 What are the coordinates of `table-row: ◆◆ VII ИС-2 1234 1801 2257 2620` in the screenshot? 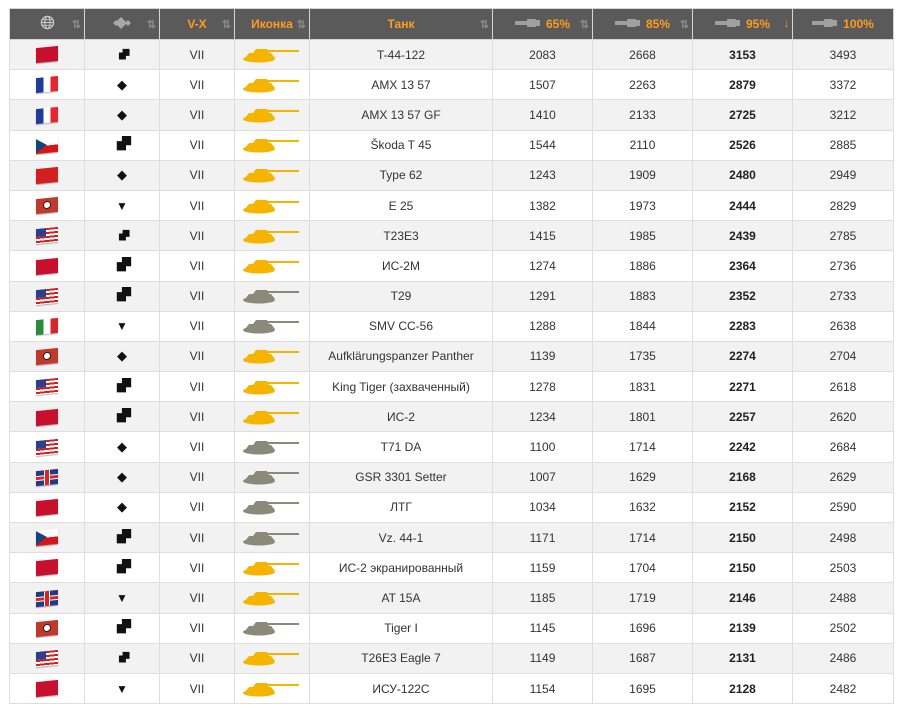 It's located at (451, 417).